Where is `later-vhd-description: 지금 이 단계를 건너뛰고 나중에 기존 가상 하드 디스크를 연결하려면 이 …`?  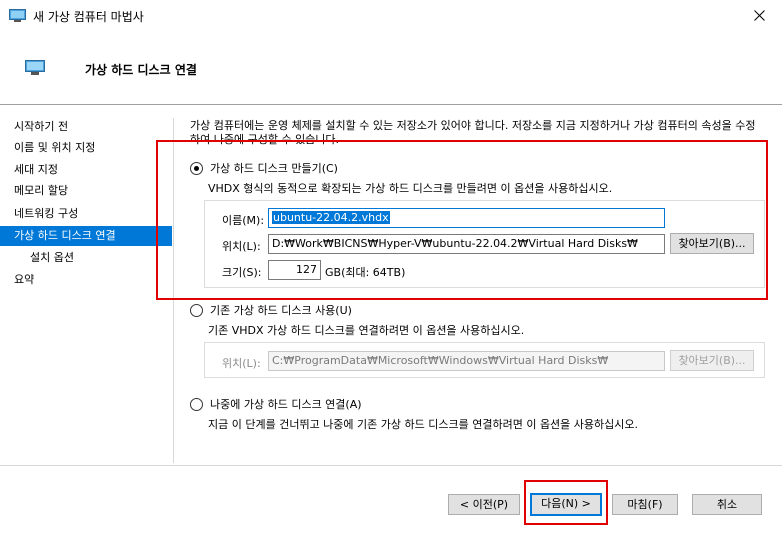
later-vhd-description: 지금 이 단계를 건너뛰고 나중에 기존 가상 하드 디스크를 연결하려면 이 … is located at coordinates (423, 424).